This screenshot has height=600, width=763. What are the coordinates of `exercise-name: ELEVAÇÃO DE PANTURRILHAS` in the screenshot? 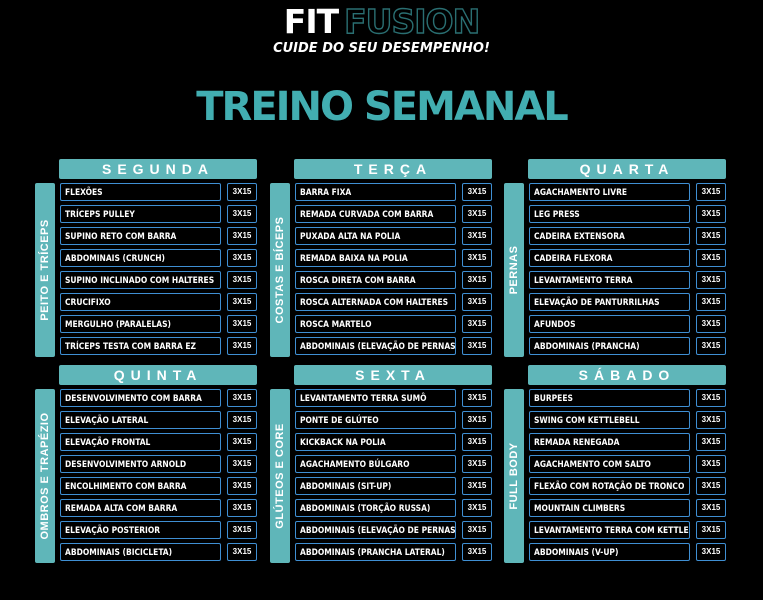 It's located at (609, 302).